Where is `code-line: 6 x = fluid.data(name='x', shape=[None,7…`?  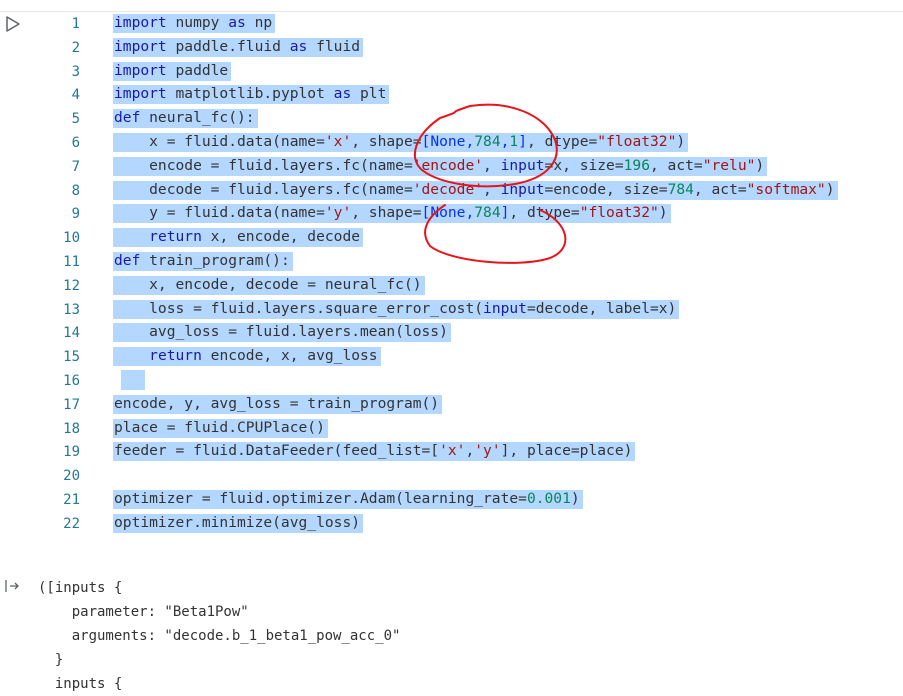 code-line: 6 x = fluid.data(name='x', shape=[None,7… is located at coordinates (451, 143).